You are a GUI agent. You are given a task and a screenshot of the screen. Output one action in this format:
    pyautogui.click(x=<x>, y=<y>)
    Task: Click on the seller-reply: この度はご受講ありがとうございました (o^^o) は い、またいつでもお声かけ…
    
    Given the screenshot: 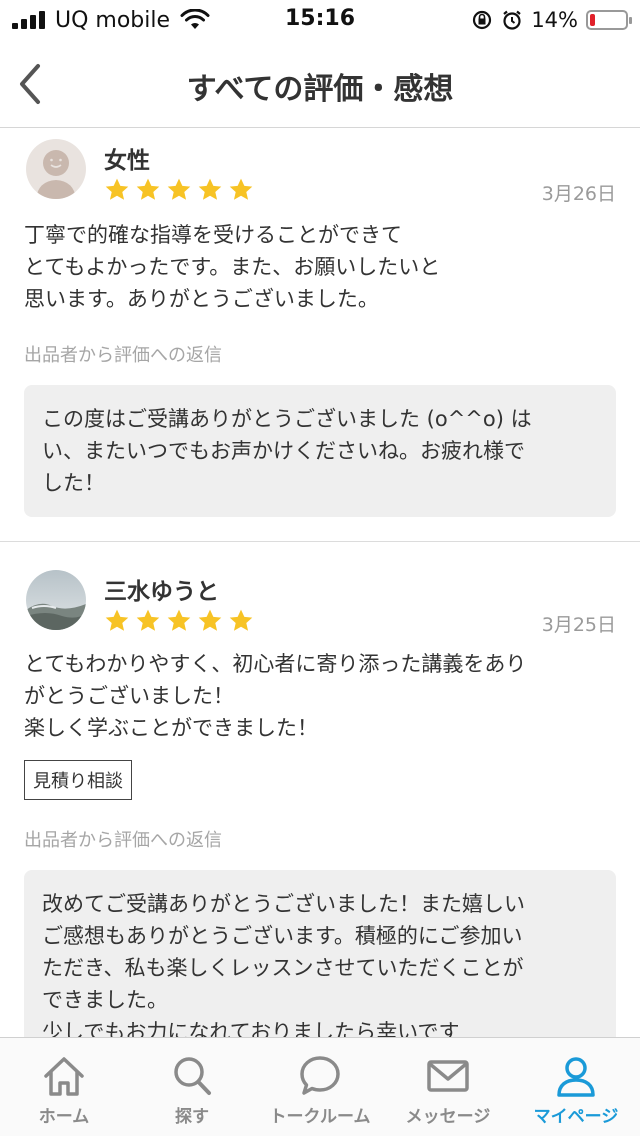 What is the action you would take?
    pyautogui.click(x=320, y=451)
    